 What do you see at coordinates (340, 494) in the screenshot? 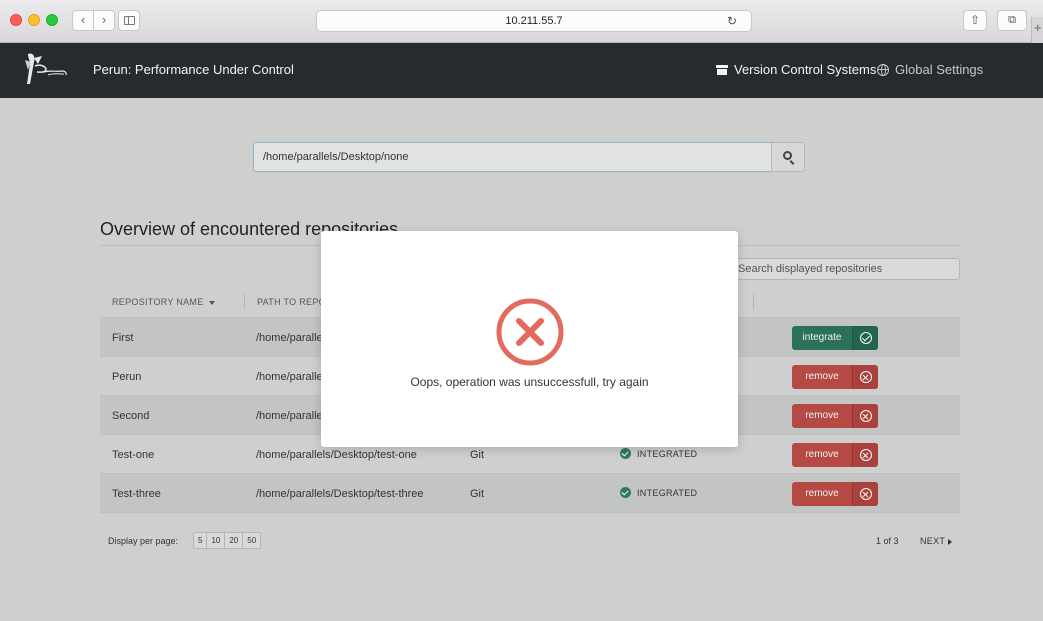
I see `repo-path: /home/parallels/Desktop/test-three` at bounding box center [340, 494].